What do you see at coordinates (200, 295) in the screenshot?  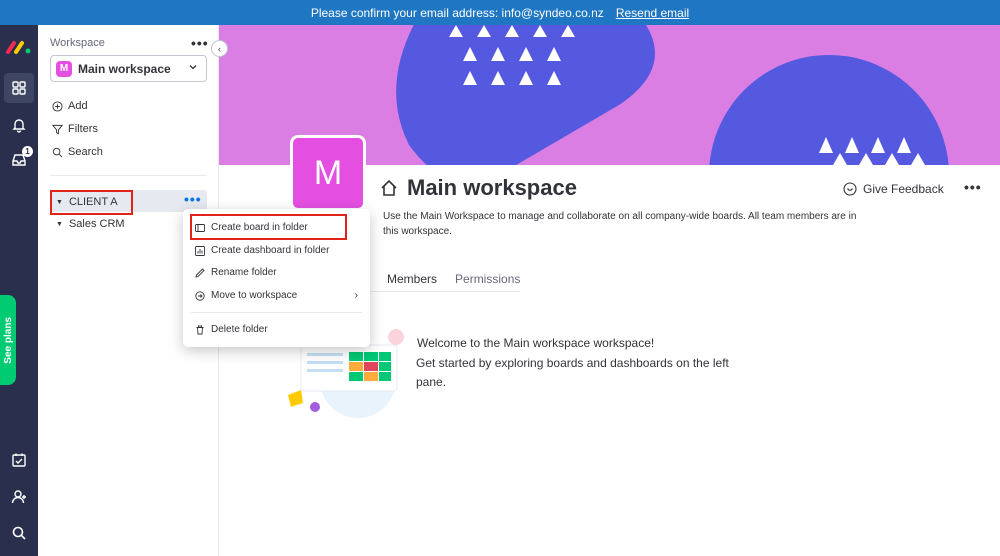 I see `move-icon` at bounding box center [200, 295].